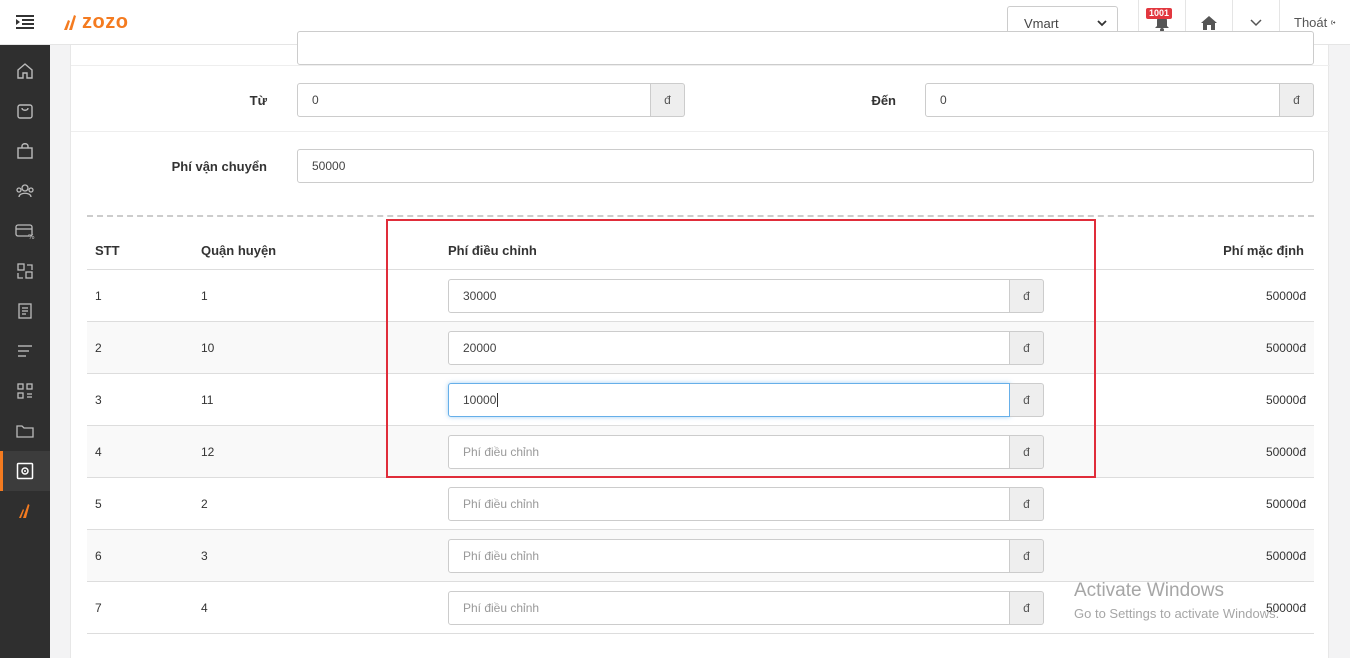 Image resolution: width=1350 pixels, height=658 pixels. I want to click on from-input: 0, so click(474, 100).